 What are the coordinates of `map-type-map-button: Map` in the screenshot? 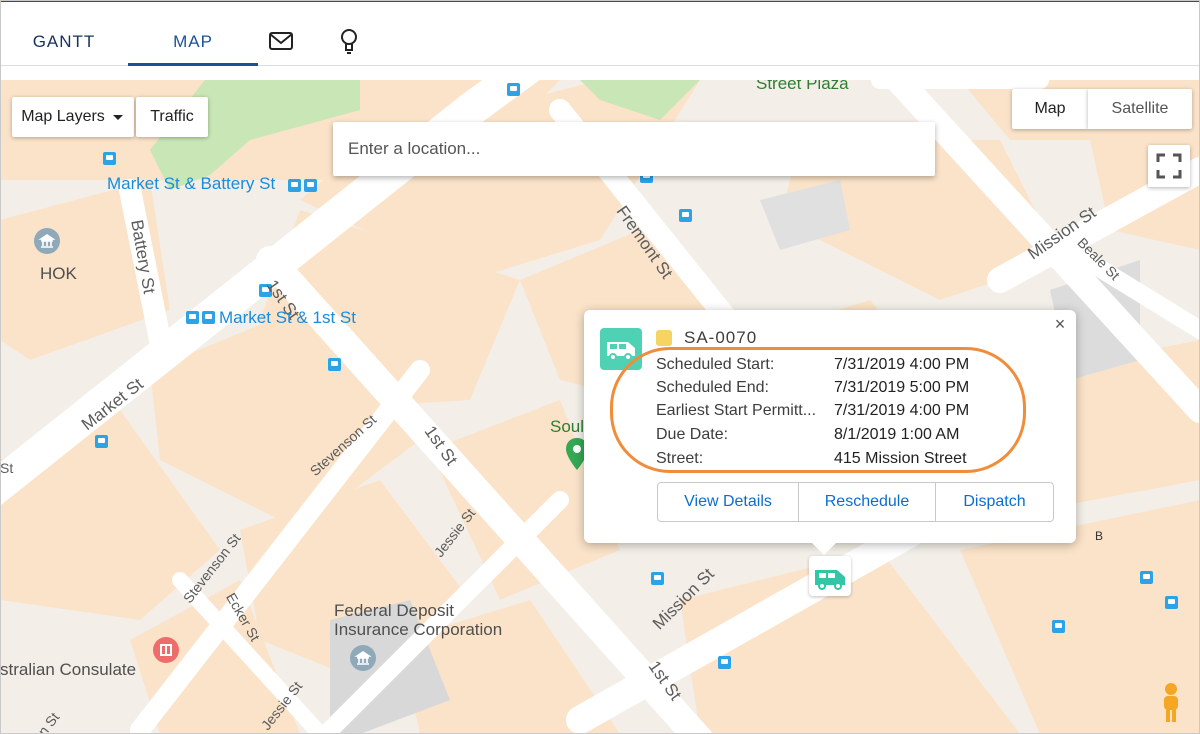 It's located at (1050, 109).